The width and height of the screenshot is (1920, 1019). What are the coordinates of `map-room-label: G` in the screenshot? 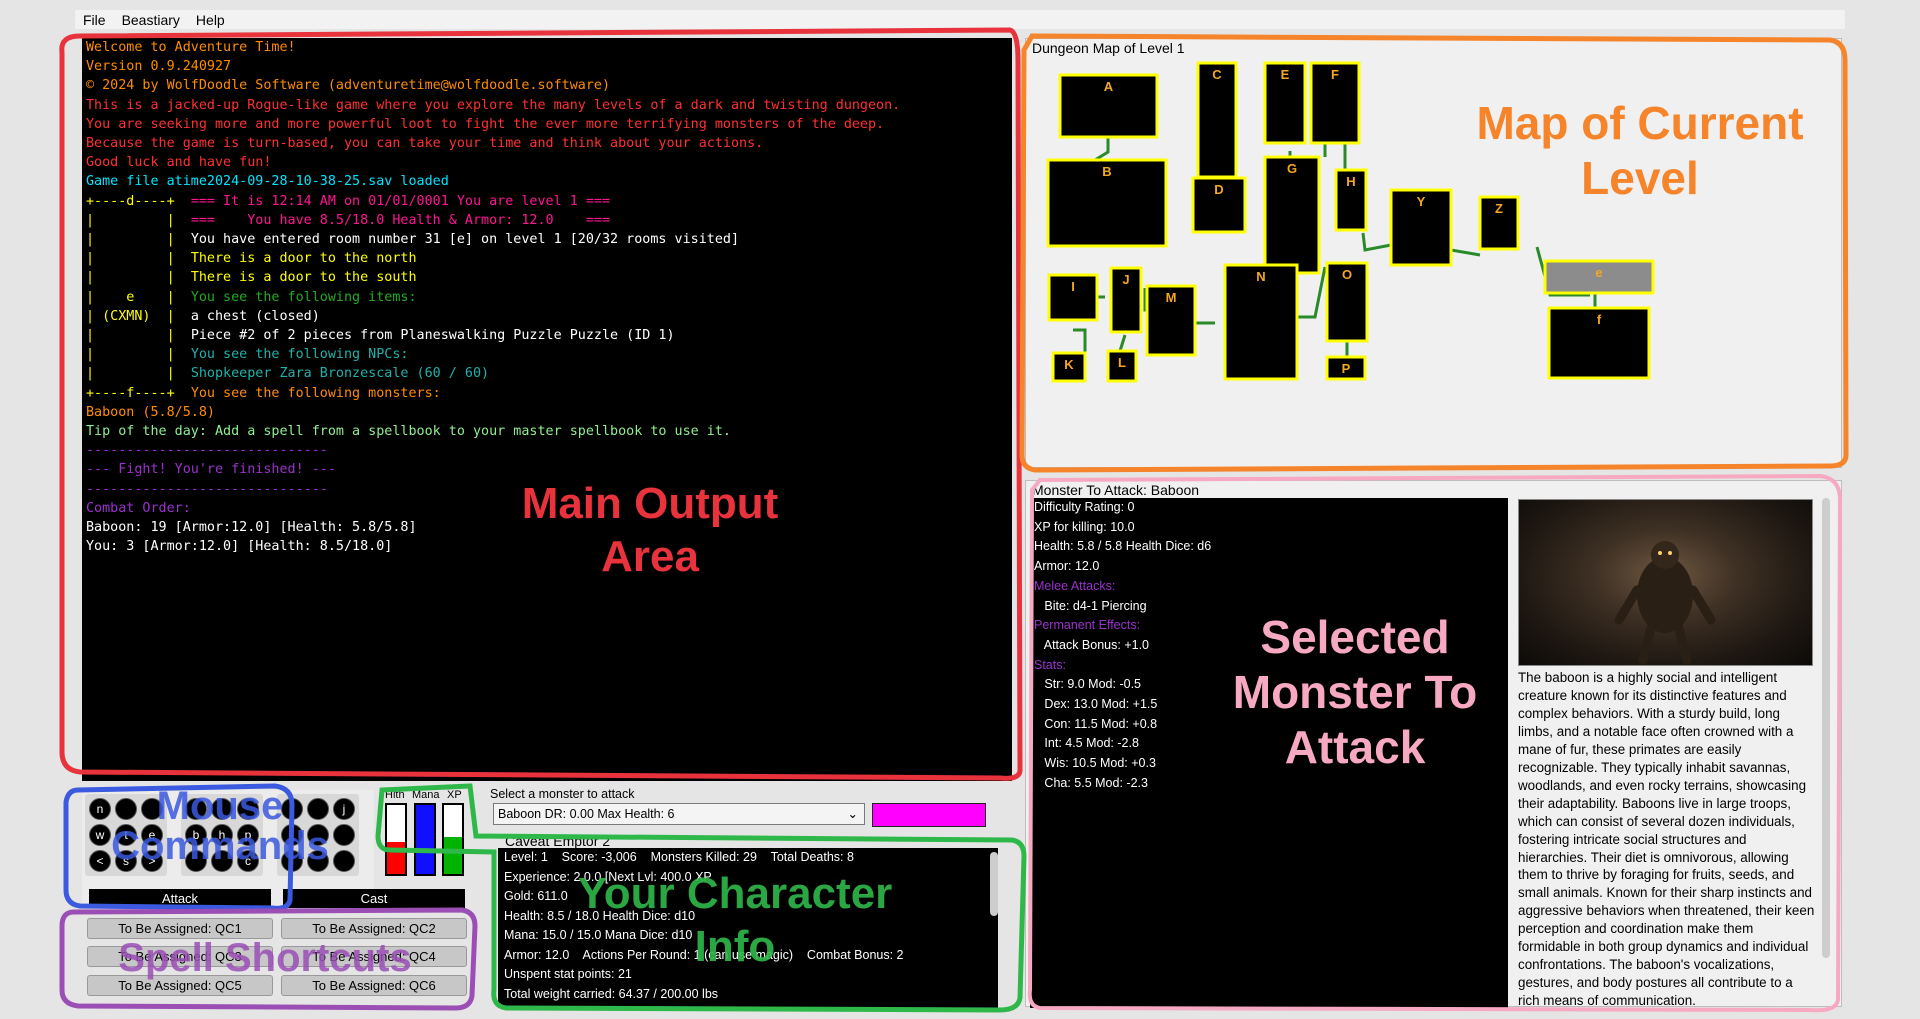 It's located at (1292, 168).